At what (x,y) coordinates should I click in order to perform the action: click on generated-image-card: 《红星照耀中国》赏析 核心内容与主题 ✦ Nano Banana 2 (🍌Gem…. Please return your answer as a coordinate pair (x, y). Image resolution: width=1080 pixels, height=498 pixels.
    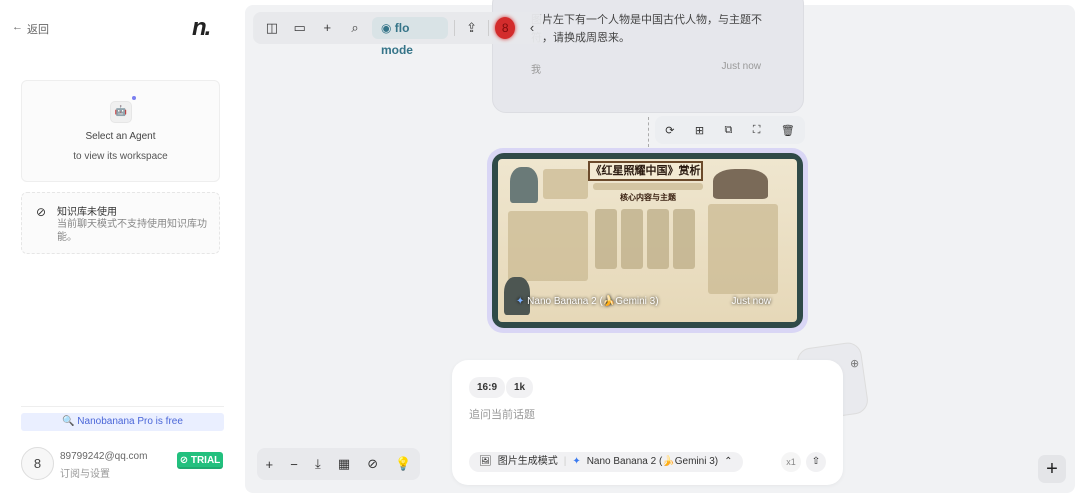
    Looking at the image, I should click on (647, 240).